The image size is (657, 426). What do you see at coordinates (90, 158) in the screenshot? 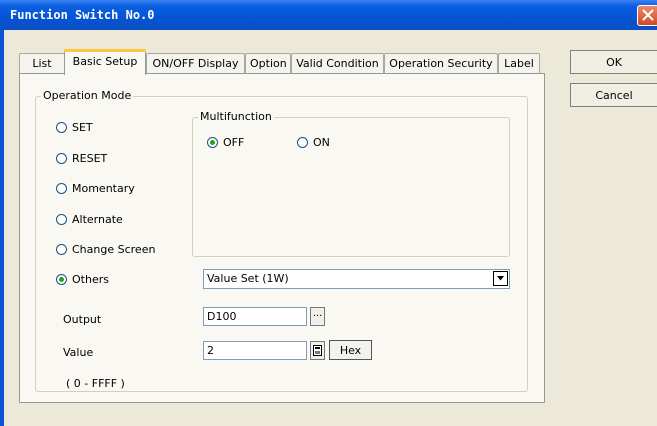
I see `radio-label: RESET` at bounding box center [90, 158].